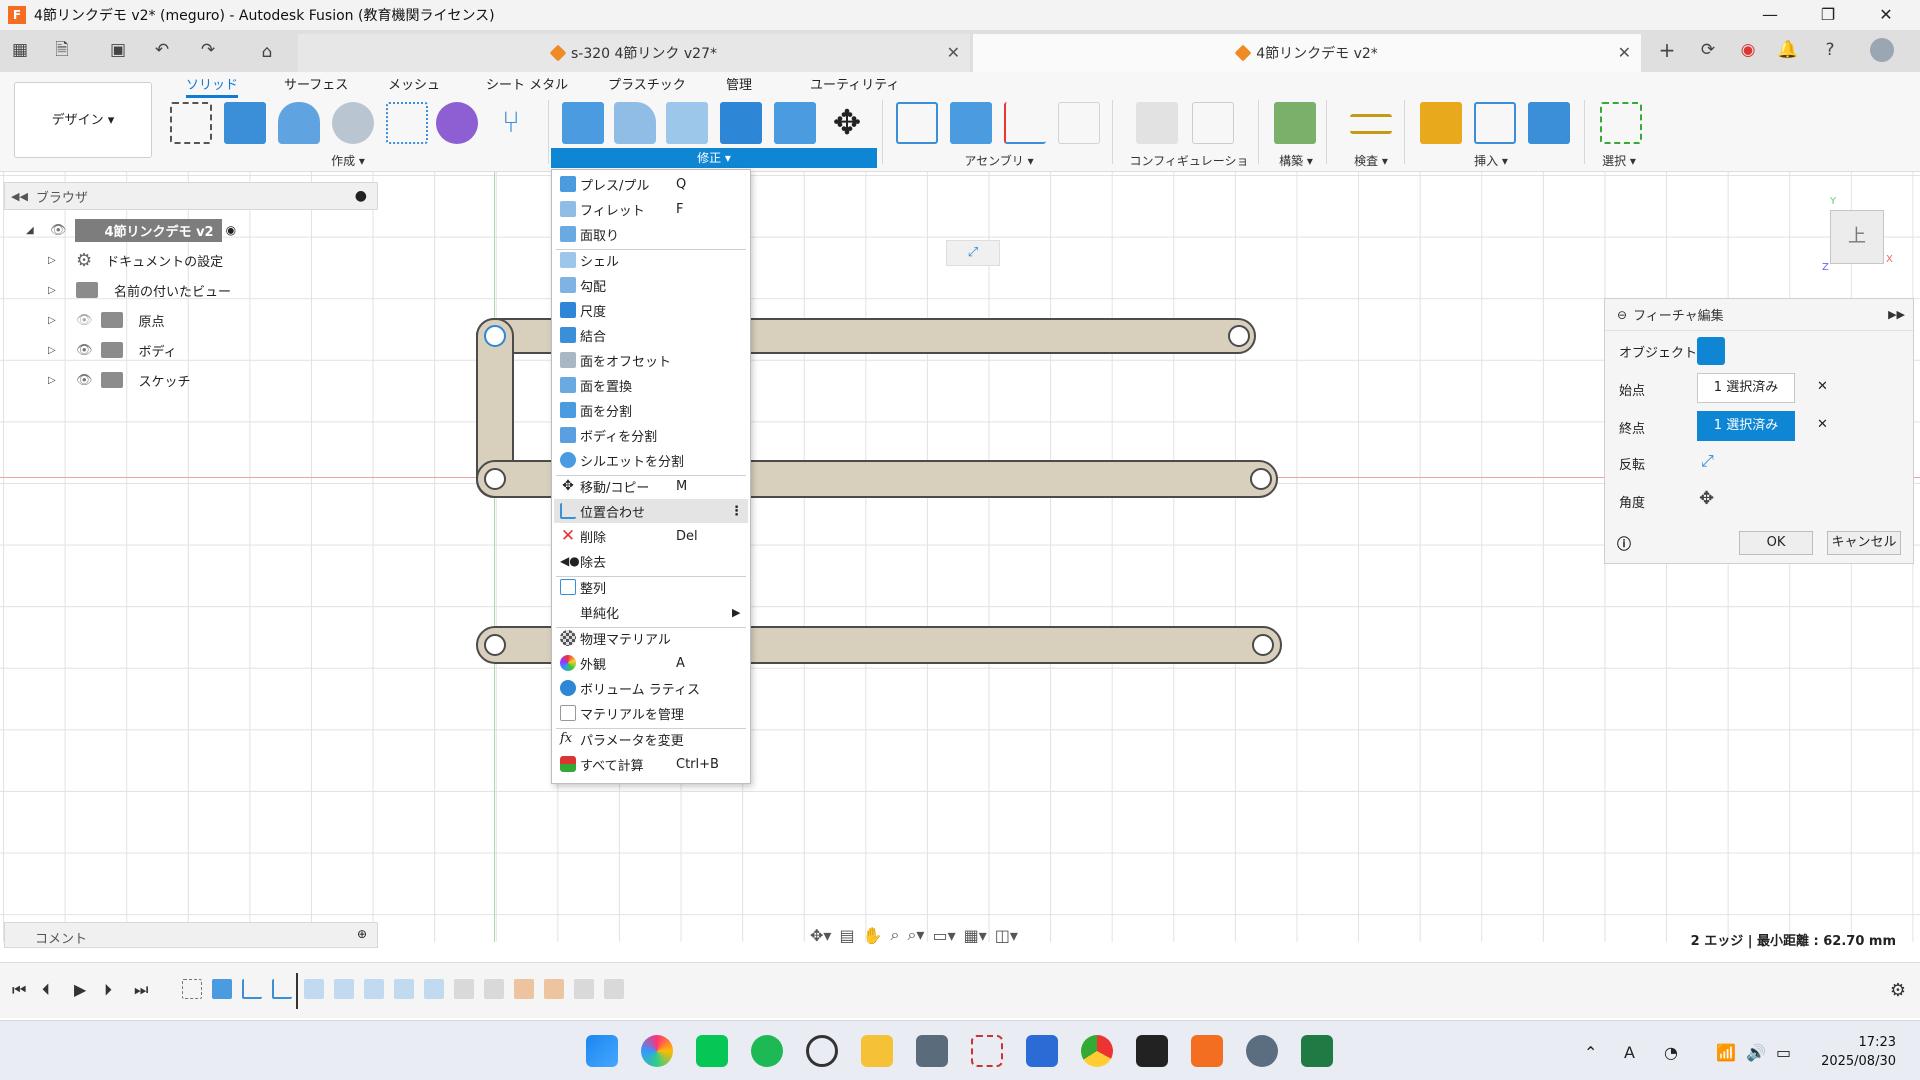 This screenshot has height=1080, width=1920. What do you see at coordinates (651, 260) in the screenshot?
I see `menu-item-shell: シェル` at bounding box center [651, 260].